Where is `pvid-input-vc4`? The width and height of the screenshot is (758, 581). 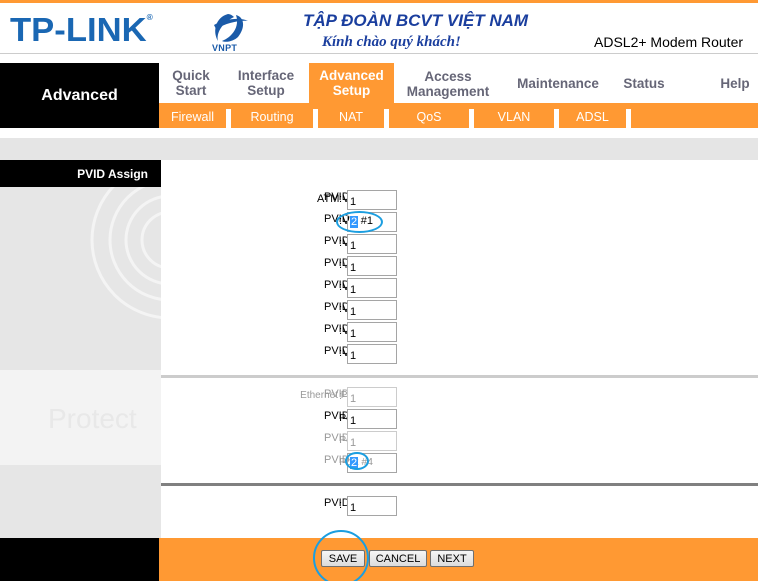 pvid-input-vc4 is located at coordinates (372, 288).